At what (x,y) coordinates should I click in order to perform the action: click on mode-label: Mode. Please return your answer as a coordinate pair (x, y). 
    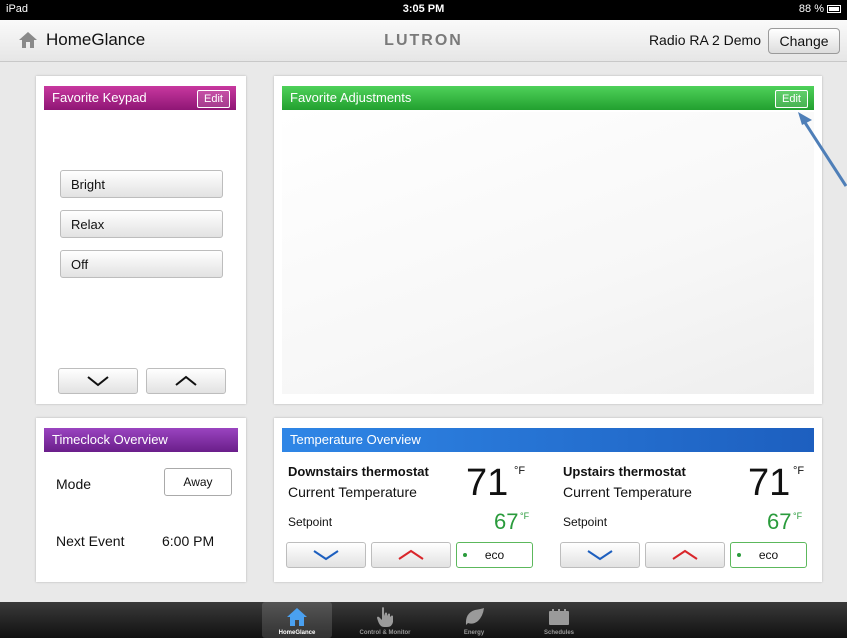
    Looking at the image, I should click on (74, 484).